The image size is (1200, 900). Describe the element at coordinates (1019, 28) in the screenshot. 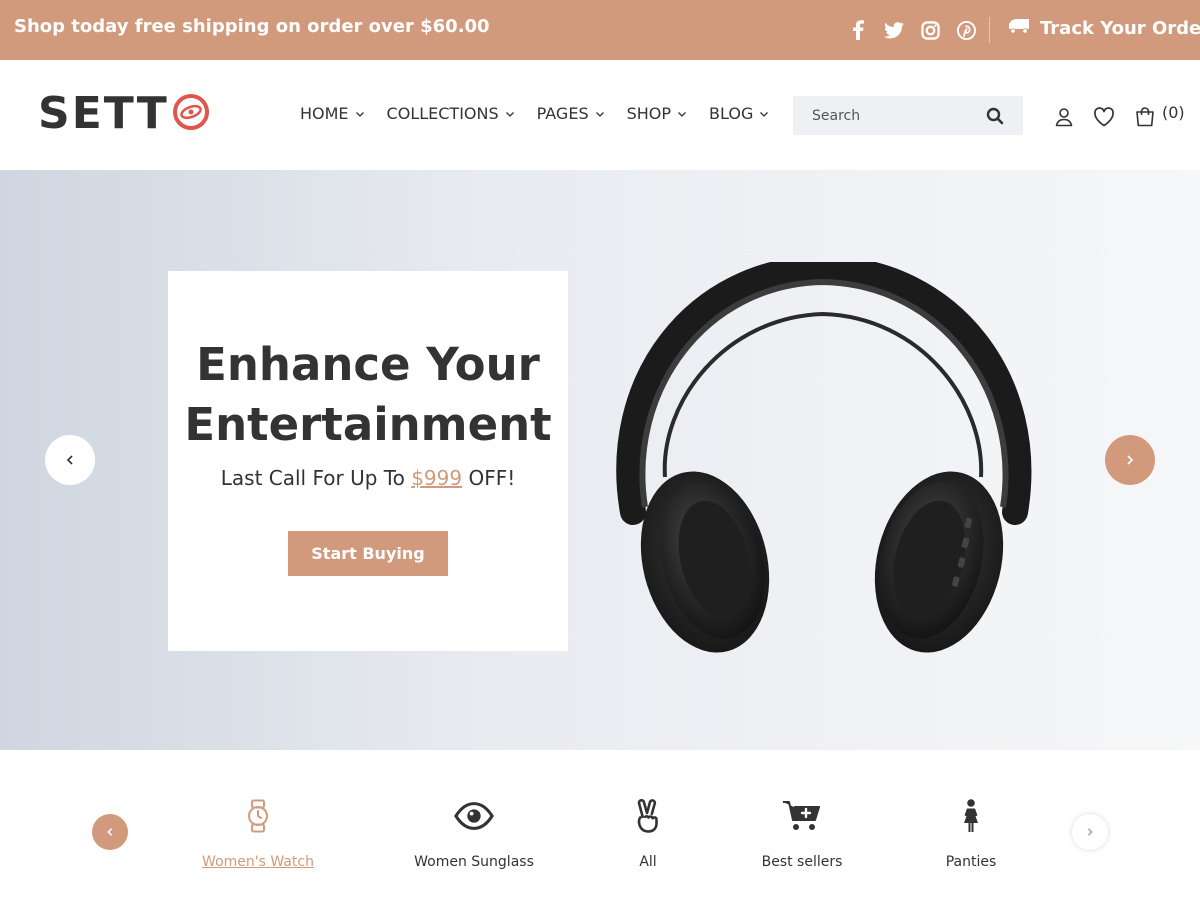

I see `truck-icon` at that location.